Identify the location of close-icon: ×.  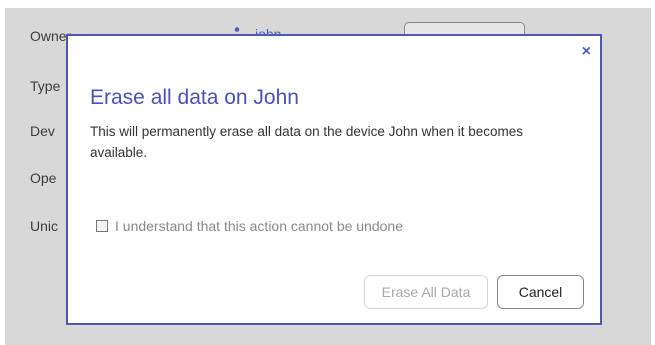
(586, 52).